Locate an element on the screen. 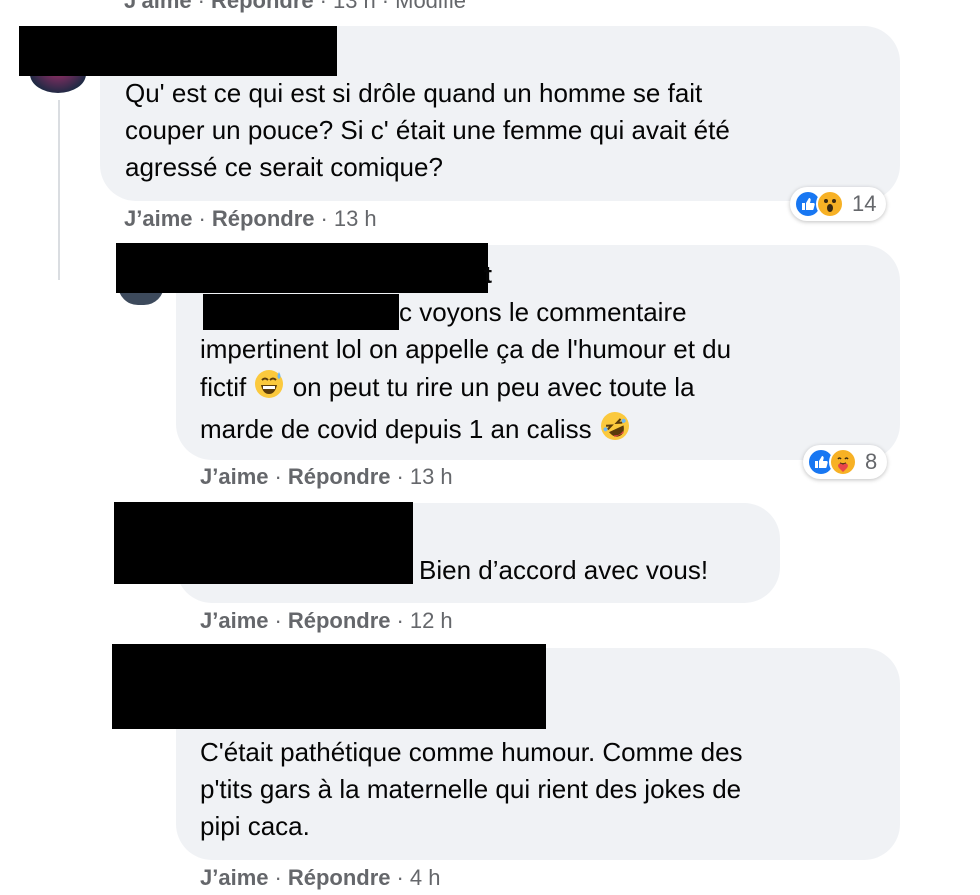  like-action: J'aime is located at coordinates (158, 6).